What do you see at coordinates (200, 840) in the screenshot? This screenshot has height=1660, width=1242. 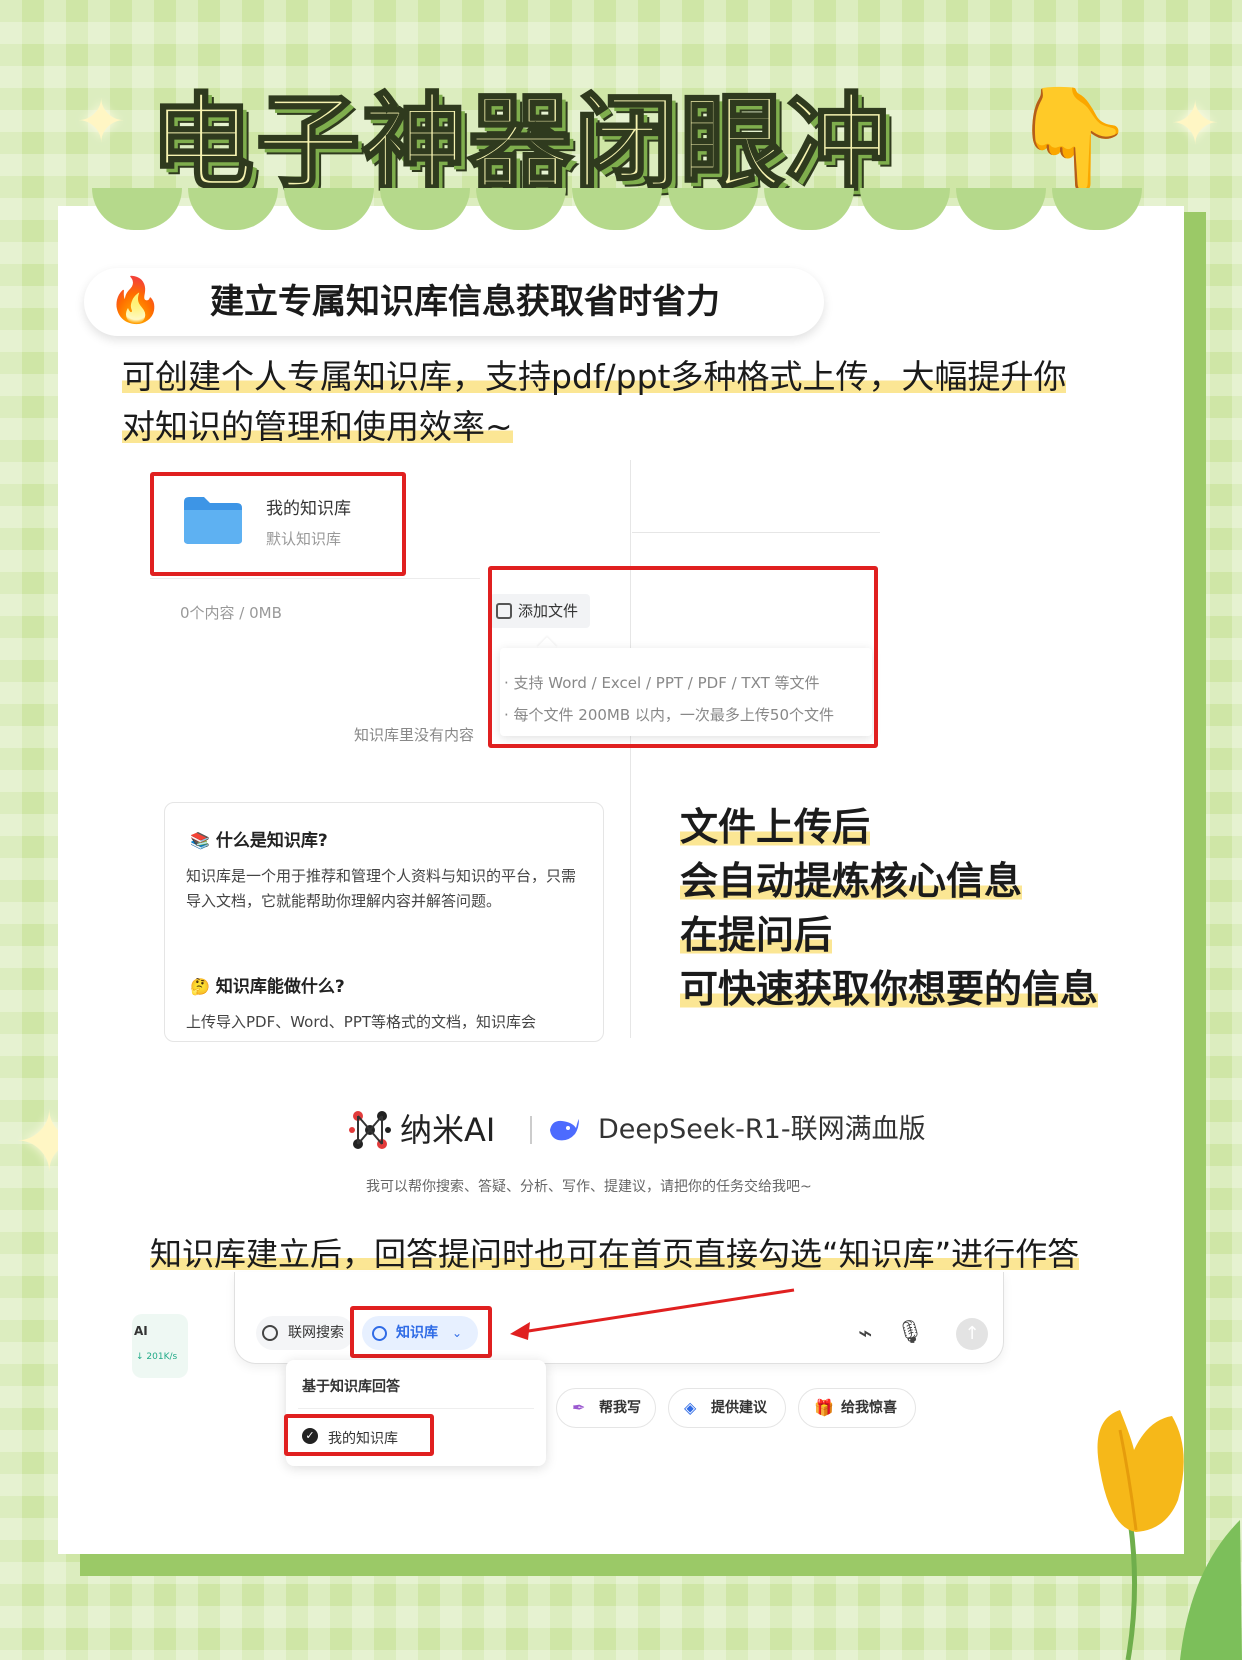 I see `books-icon: 📚` at bounding box center [200, 840].